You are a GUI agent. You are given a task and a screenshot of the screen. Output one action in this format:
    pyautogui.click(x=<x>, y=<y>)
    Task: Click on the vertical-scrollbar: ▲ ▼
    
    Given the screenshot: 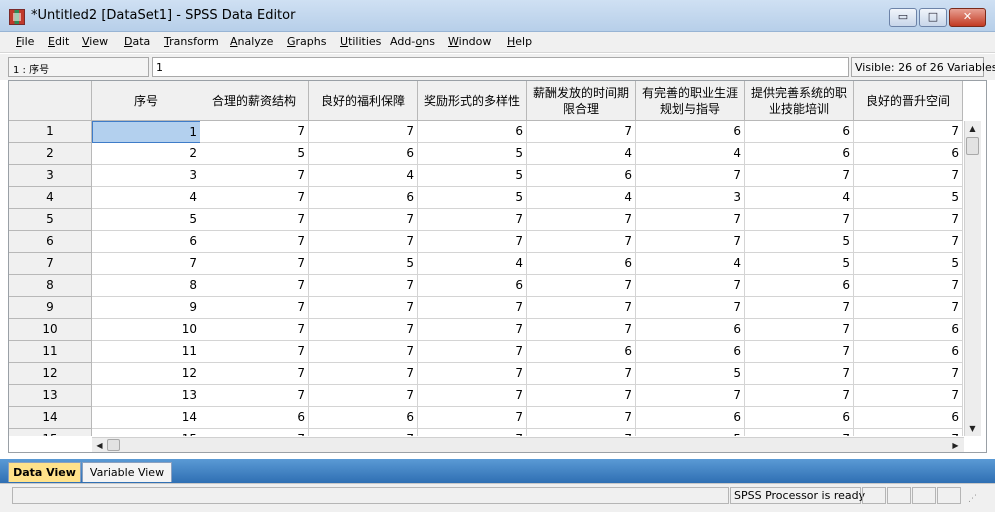 What is the action you would take?
    pyautogui.click(x=972, y=278)
    